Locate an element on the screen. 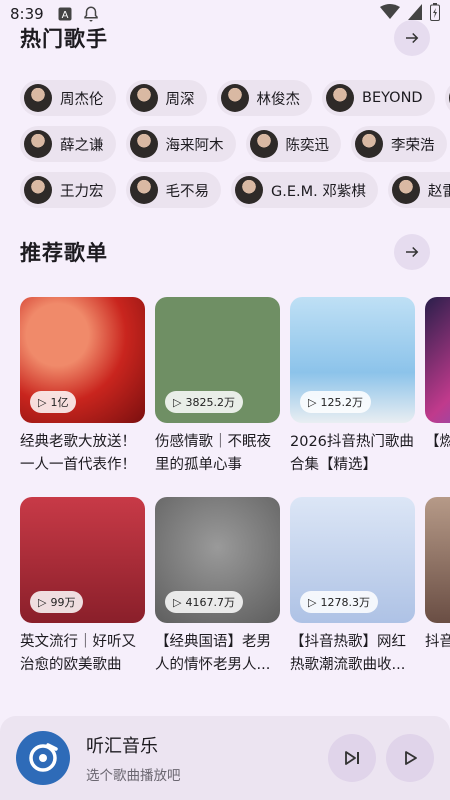  singer-chip: BEYOND is located at coordinates (378, 98).